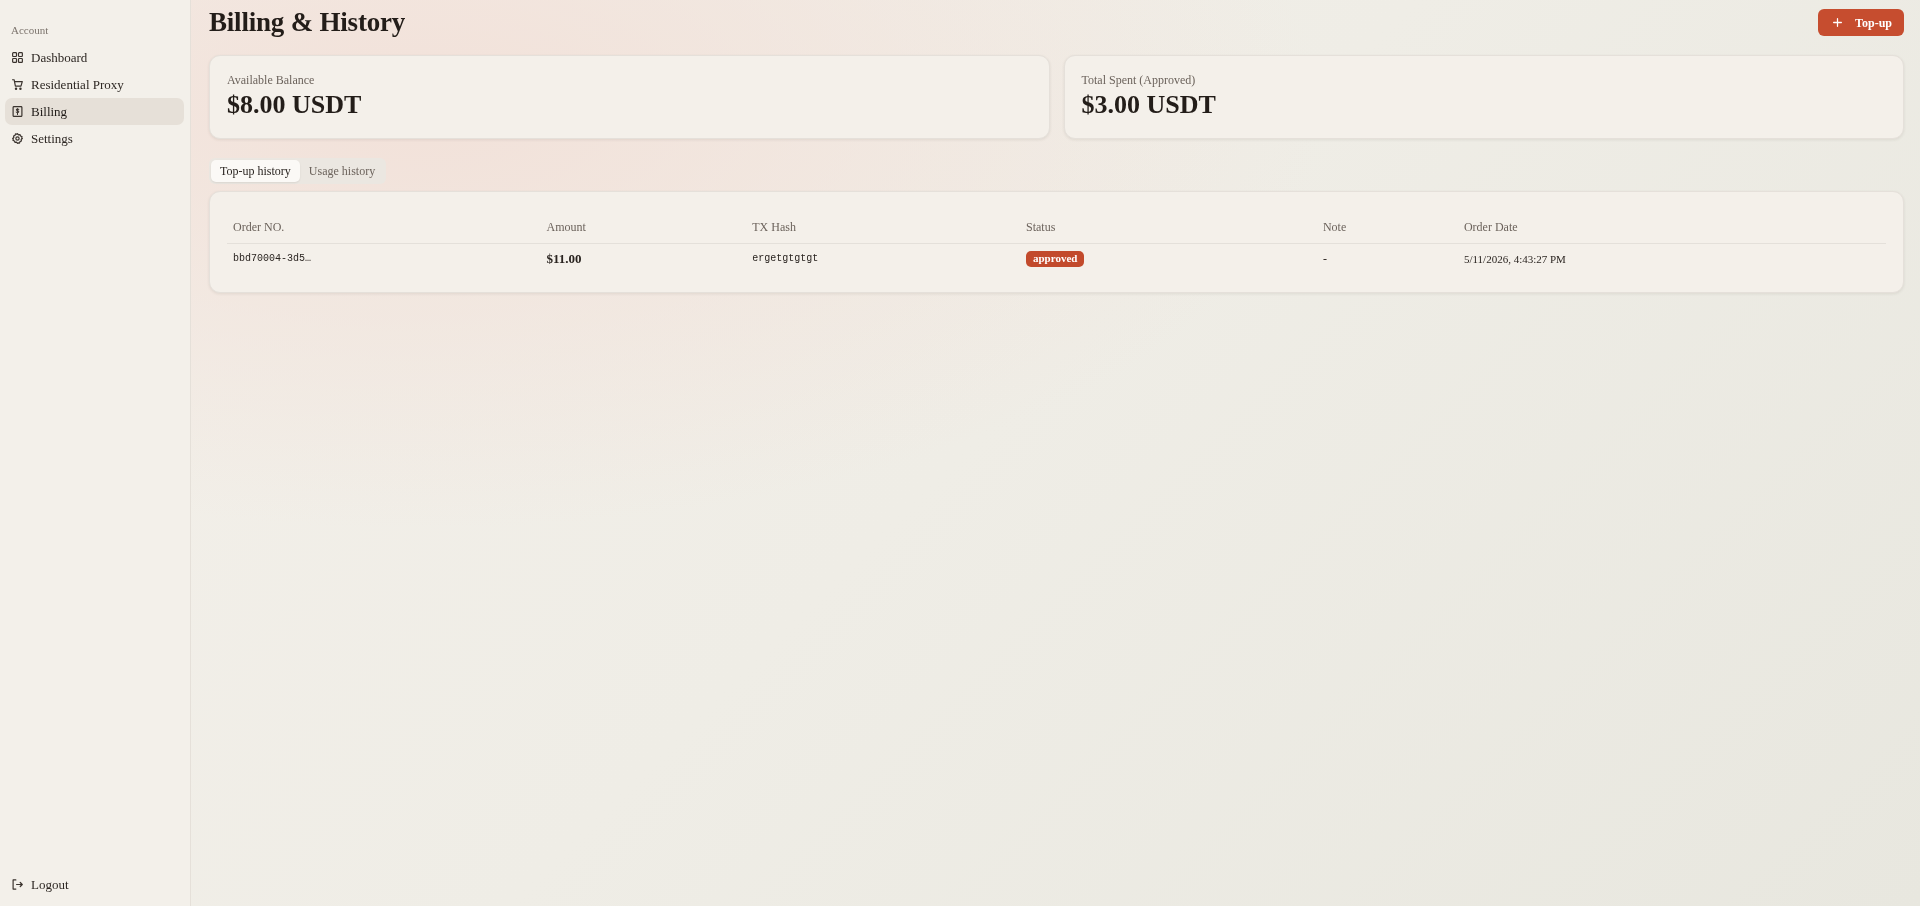 Image resolution: width=1920 pixels, height=906 pixels. What do you see at coordinates (94, 884) in the screenshot?
I see `logout-link: Logout` at bounding box center [94, 884].